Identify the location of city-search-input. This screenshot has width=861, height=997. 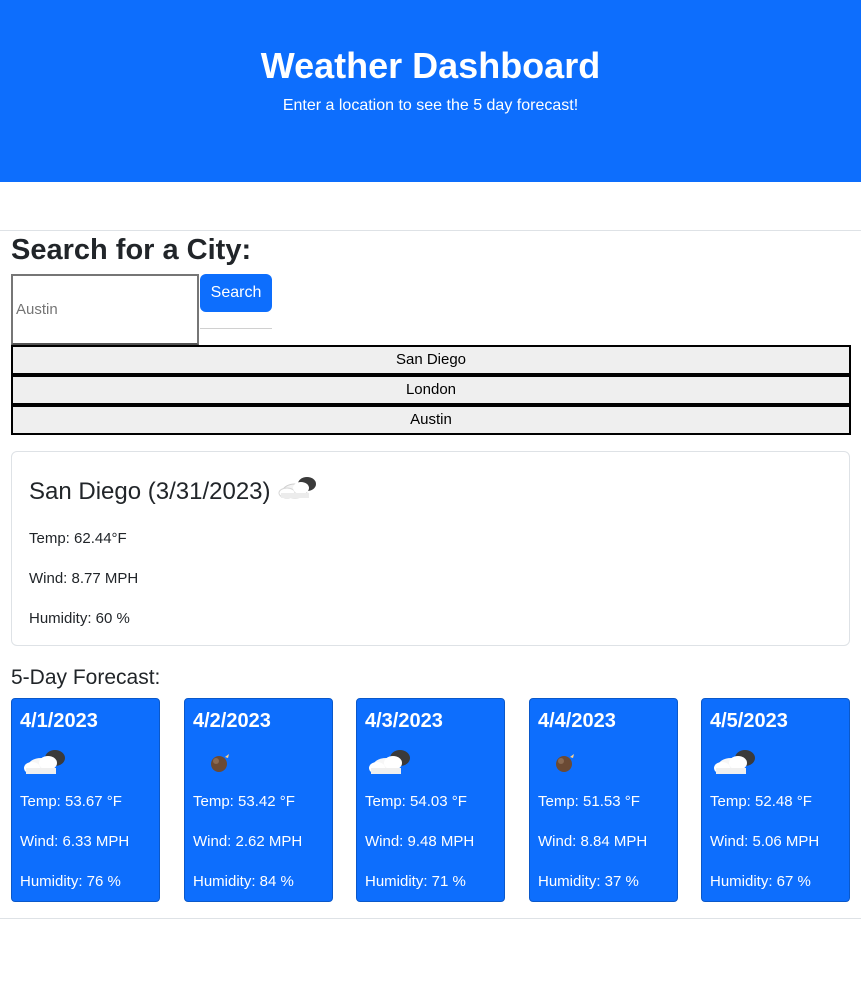
(105, 309).